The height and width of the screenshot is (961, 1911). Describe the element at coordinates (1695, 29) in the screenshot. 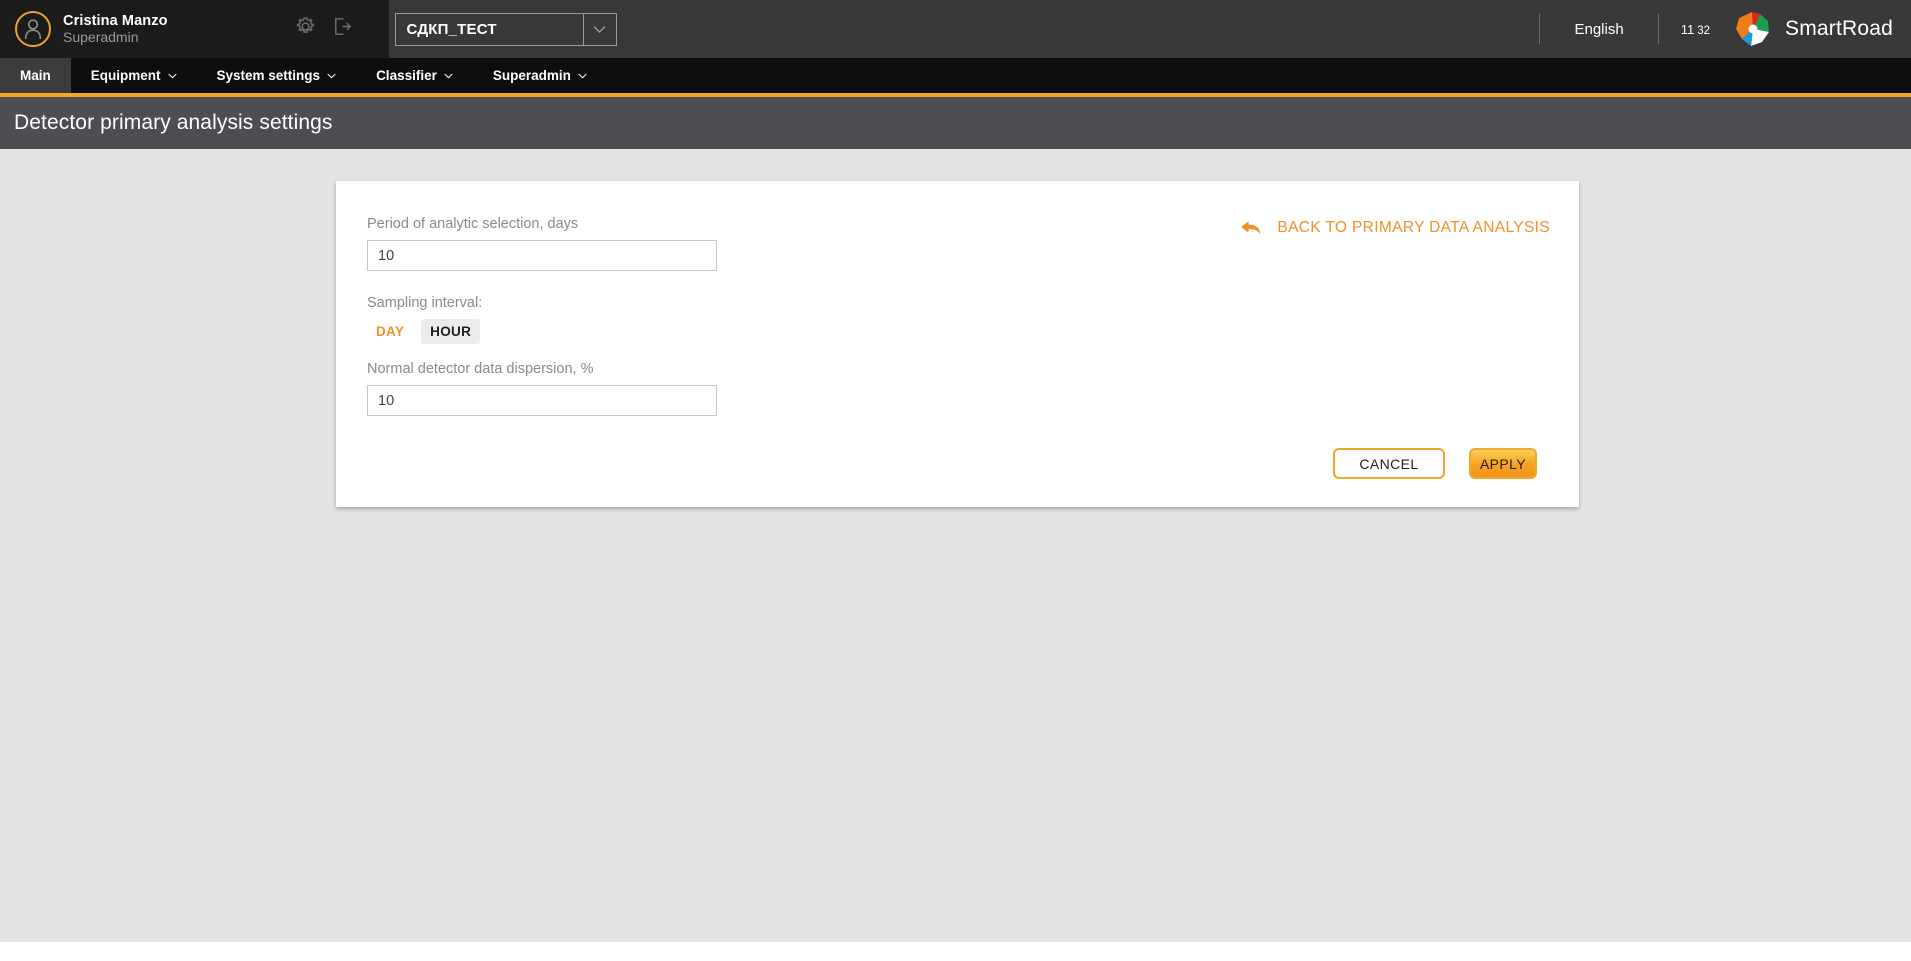

I see `clock: 11 32` at that location.